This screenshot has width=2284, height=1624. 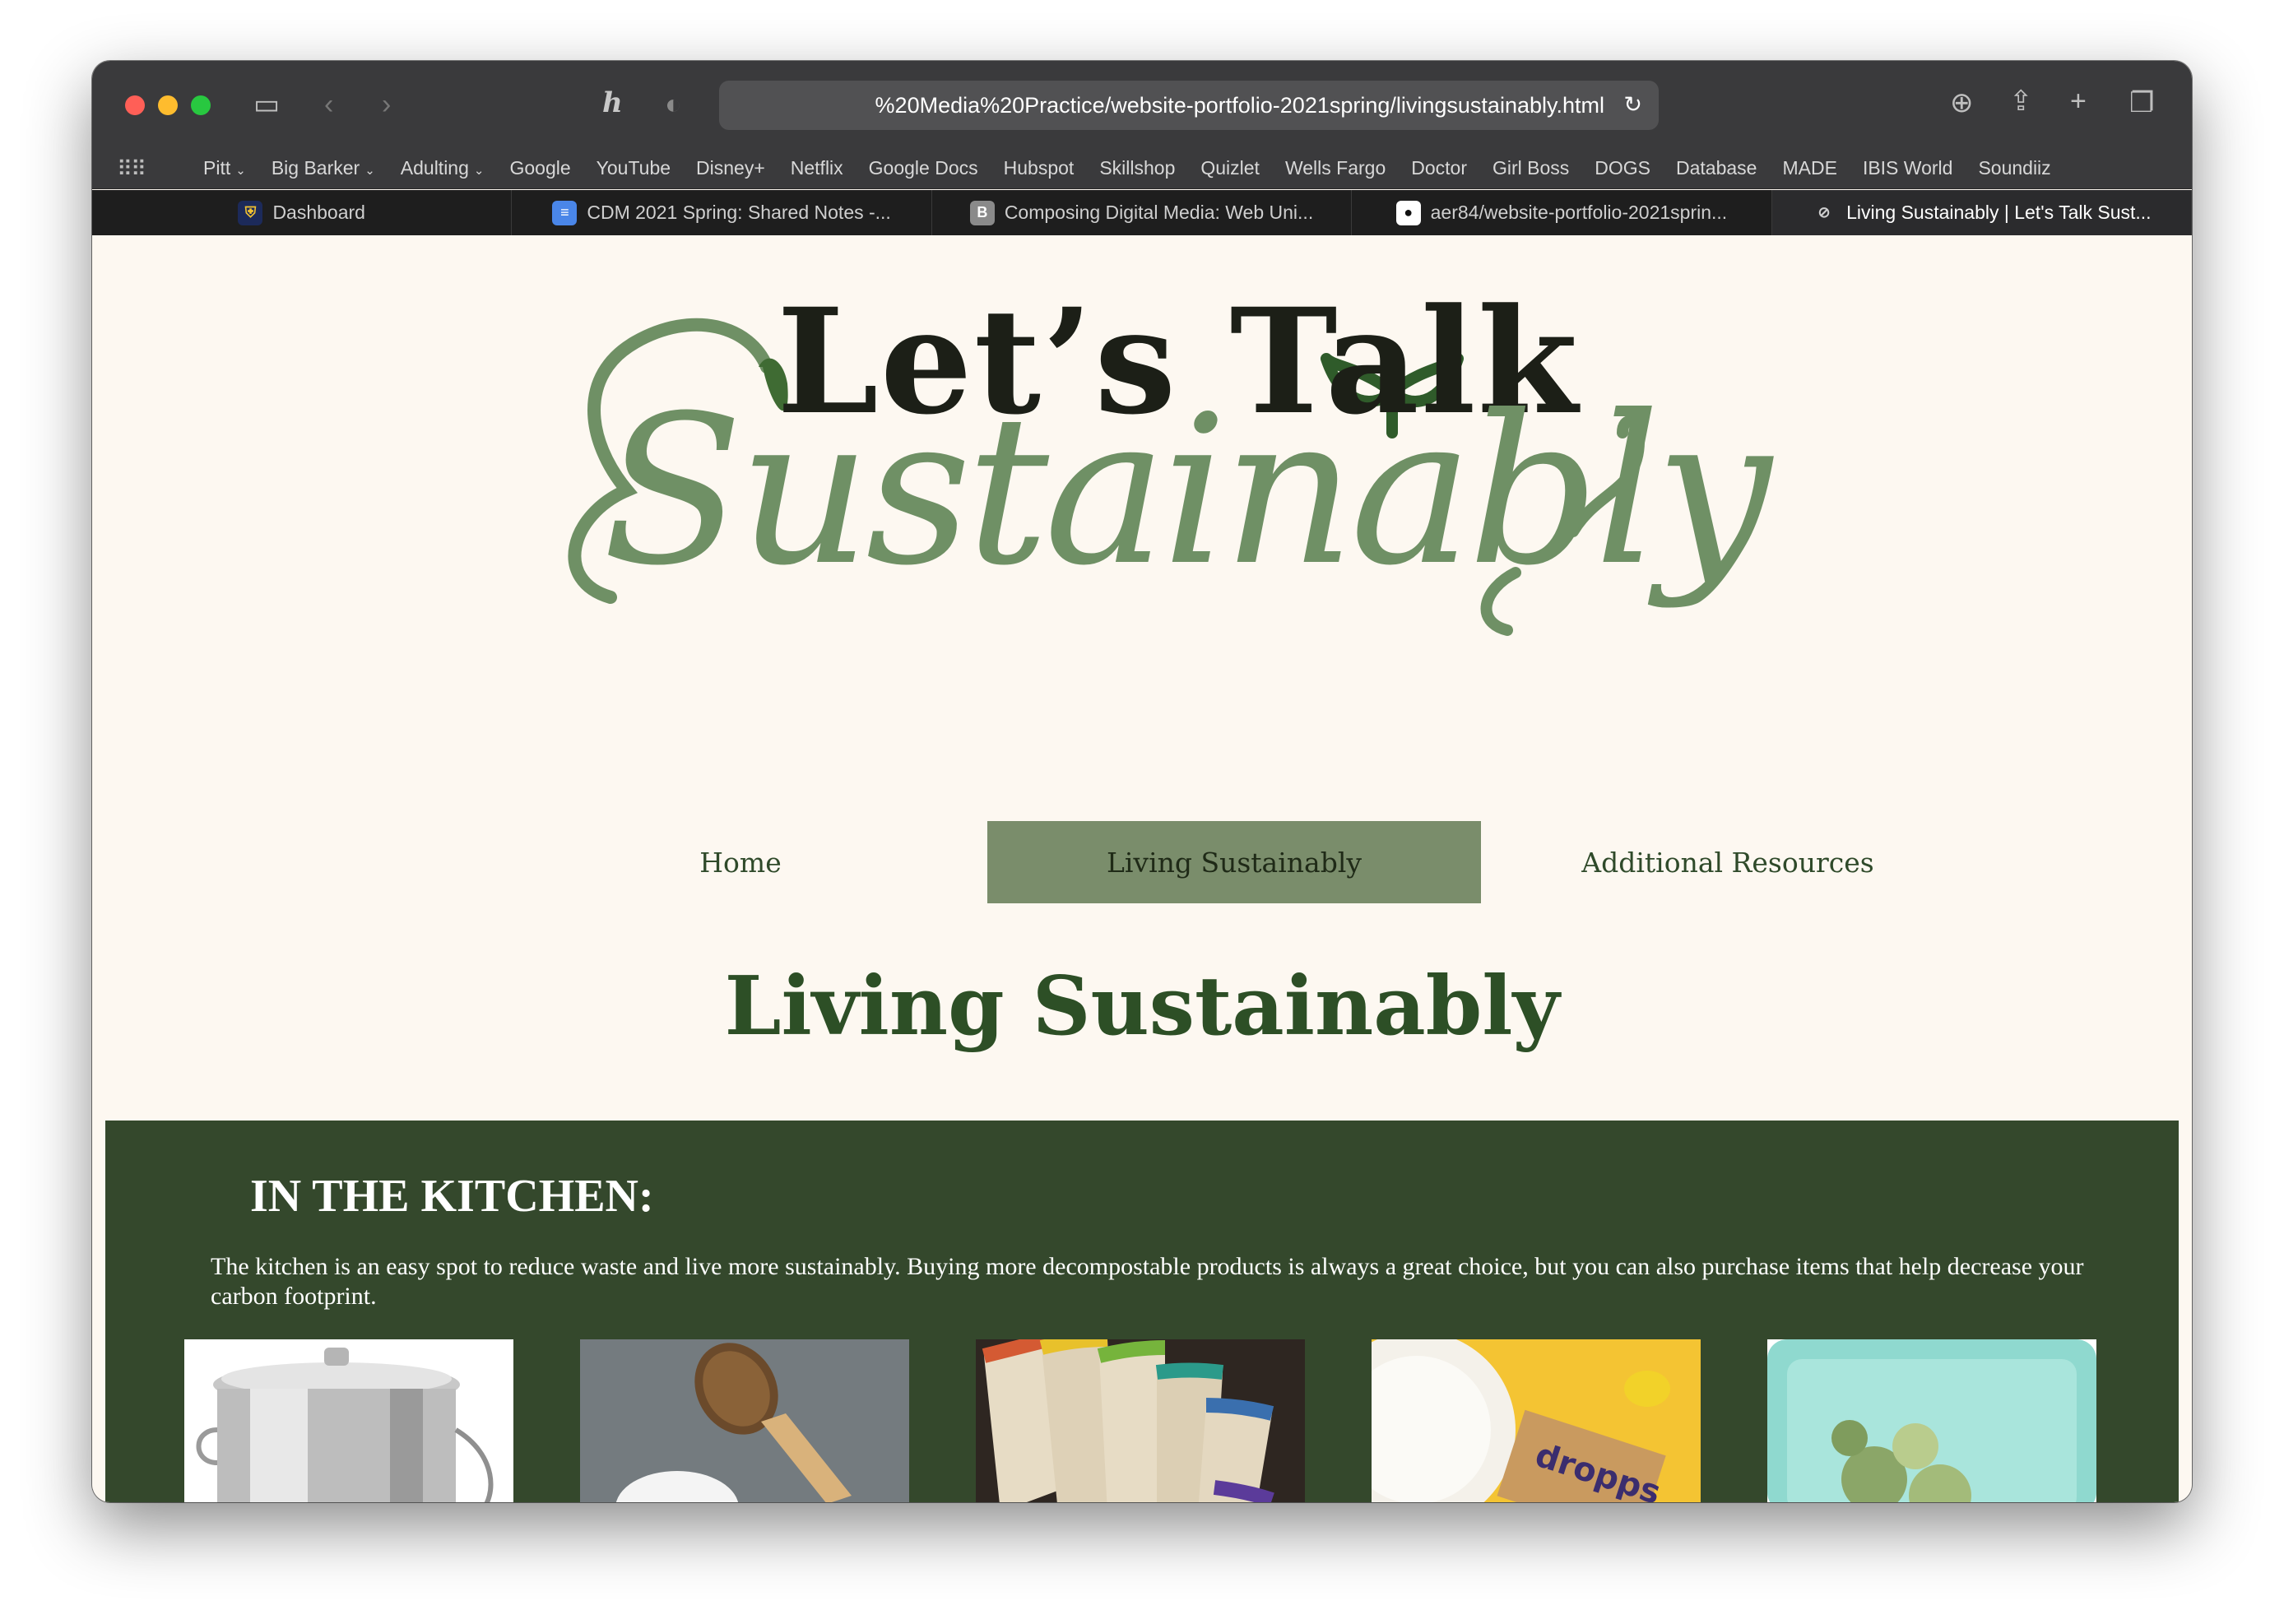 I want to click on bookmark-label: Hubspot, so click(x=1039, y=168).